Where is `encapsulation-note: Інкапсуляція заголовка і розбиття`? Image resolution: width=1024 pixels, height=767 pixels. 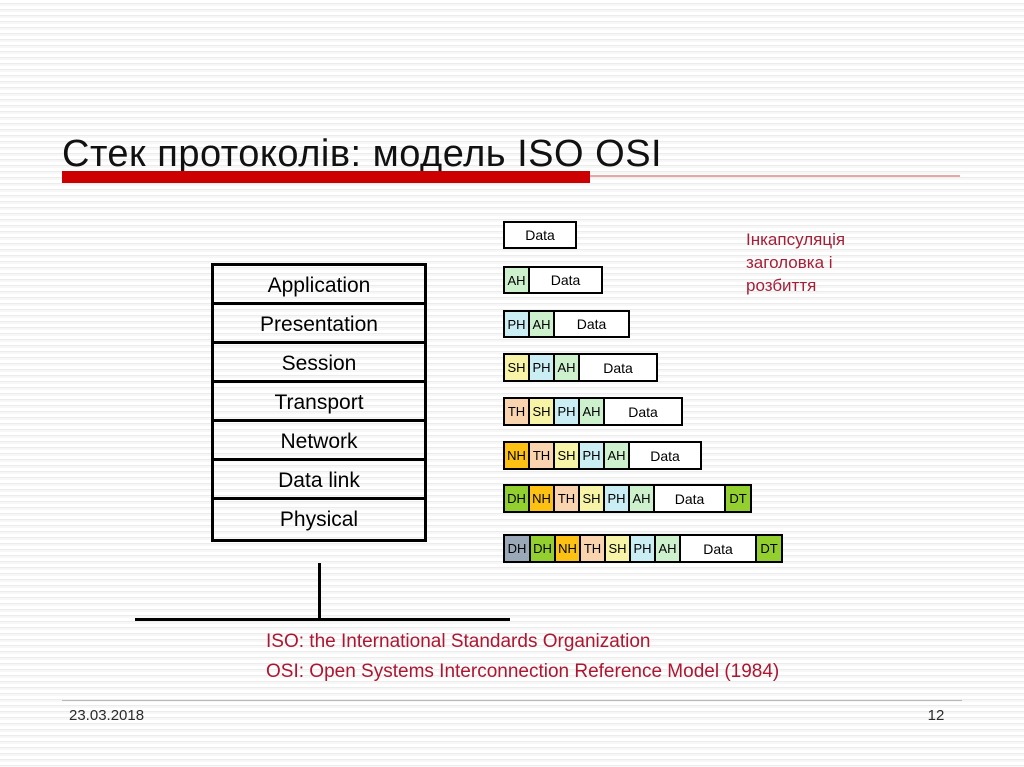 encapsulation-note: Інкапсуляція заголовка і розбиття is located at coordinates (851, 262).